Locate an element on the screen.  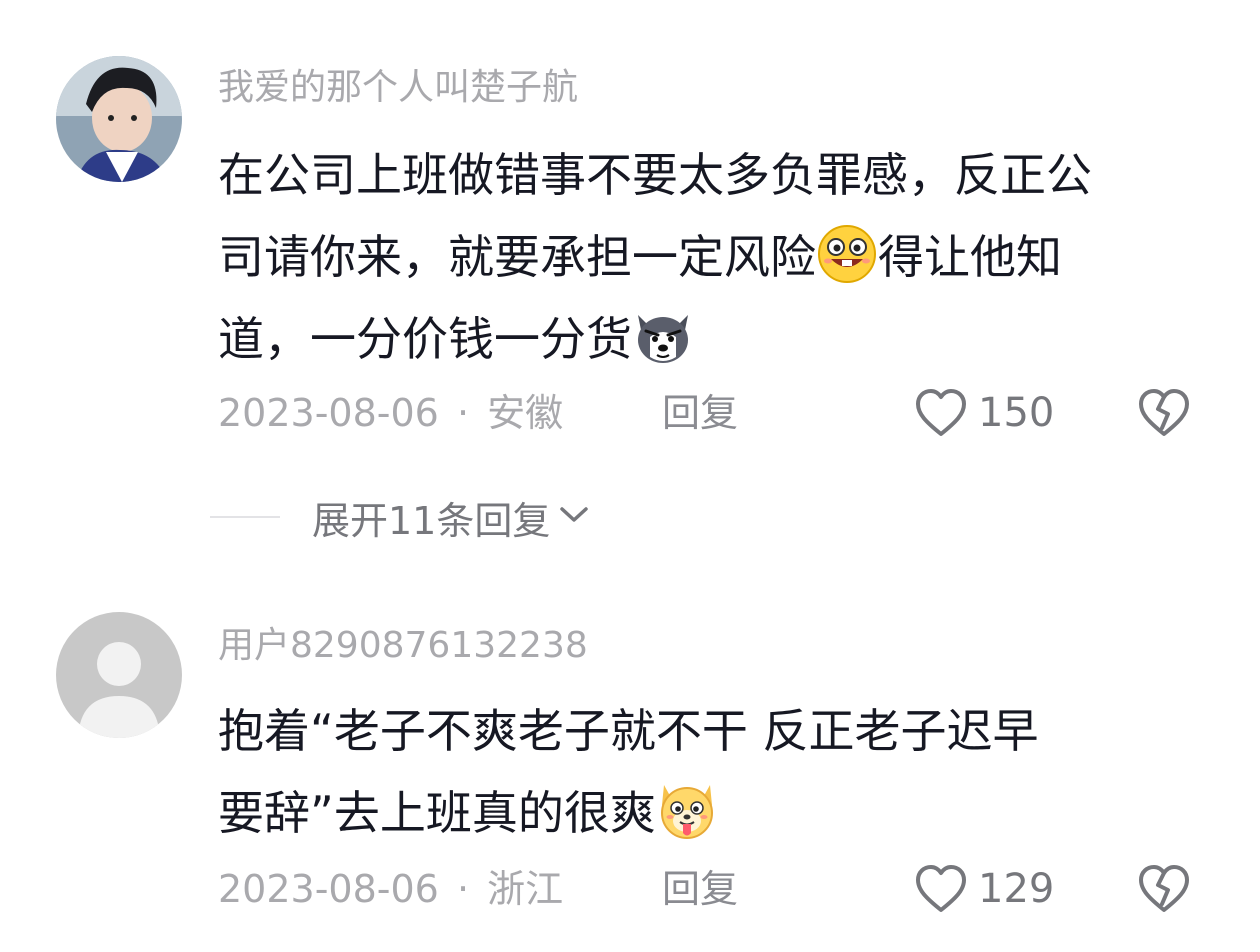
comment-text-fragment: 司请你来，就要承担一定风险 is located at coordinates (517, 257).